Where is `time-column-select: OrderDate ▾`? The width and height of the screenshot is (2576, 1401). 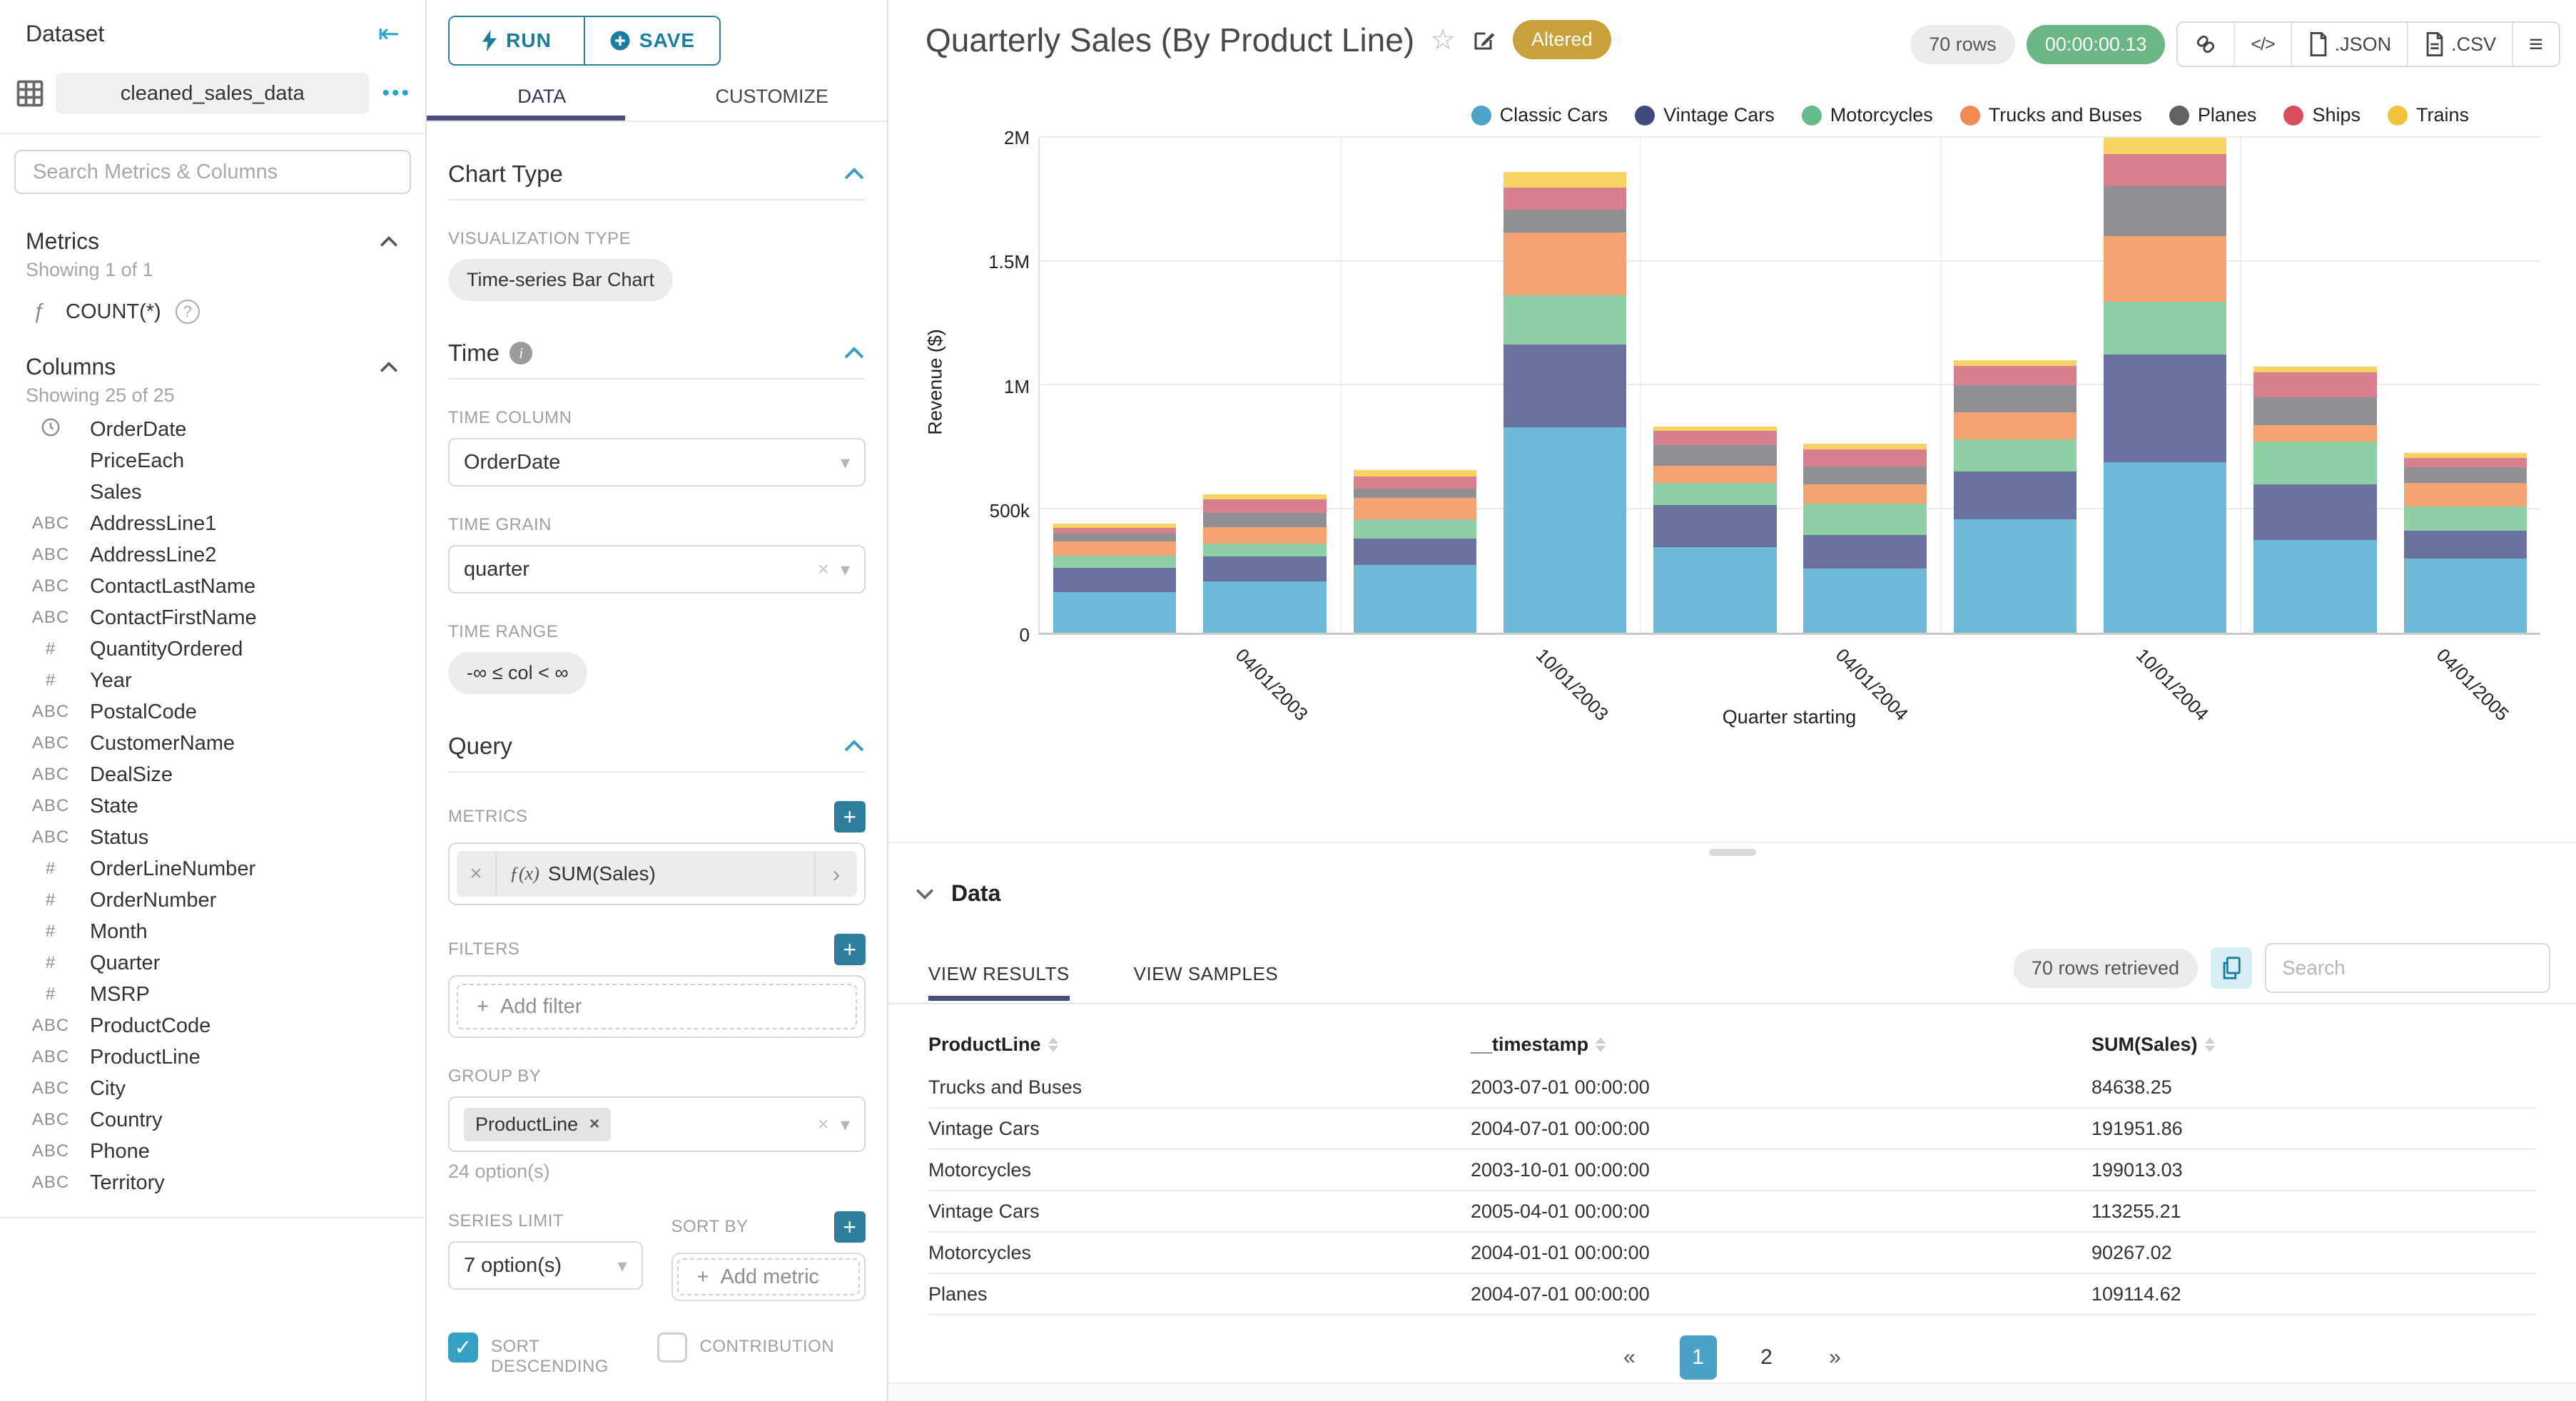
time-column-select: OrderDate ▾ is located at coordinates (657, 462).